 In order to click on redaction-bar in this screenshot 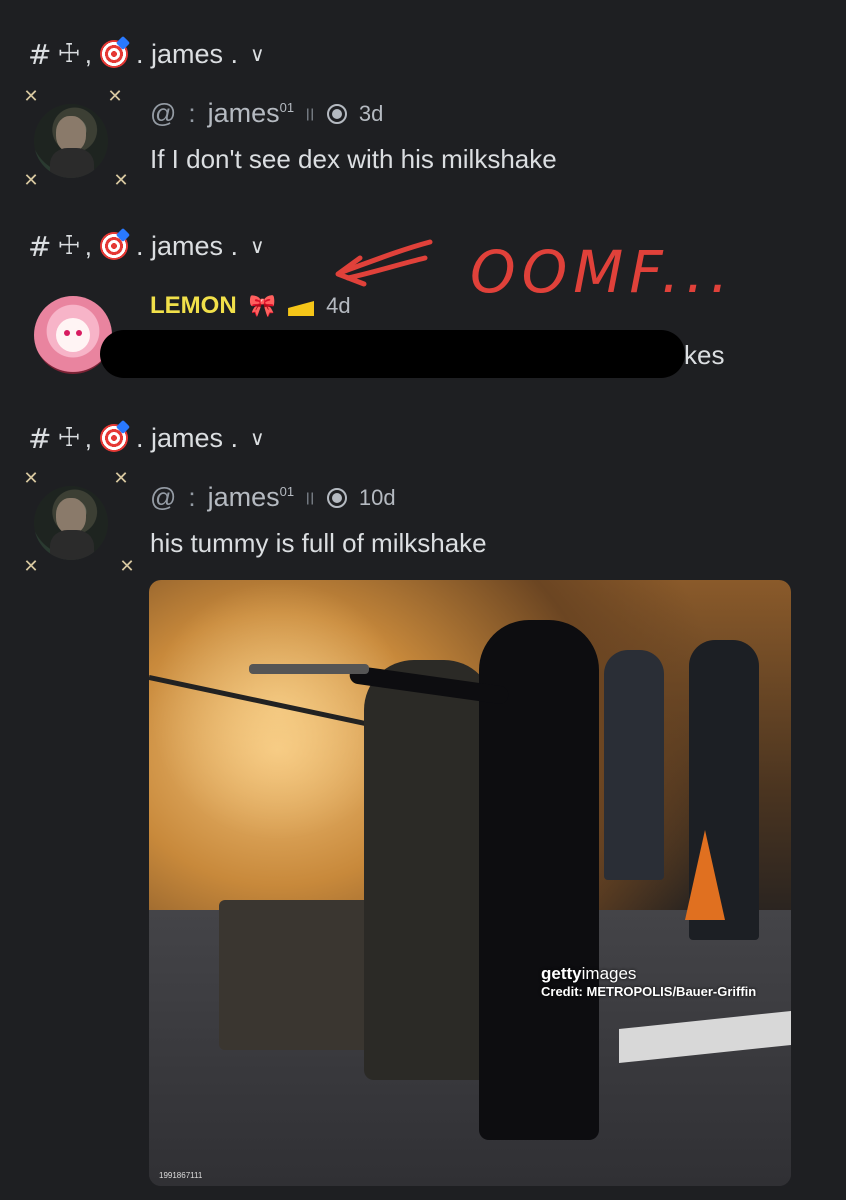, I will do `click(392, 354)`.